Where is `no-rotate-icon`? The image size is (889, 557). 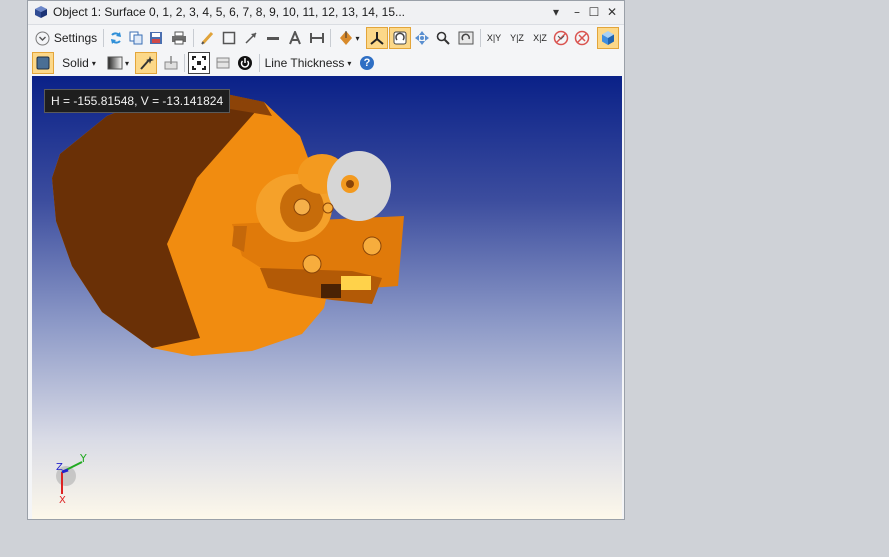
no-rotate-icon is located at coordinates (561, 38).